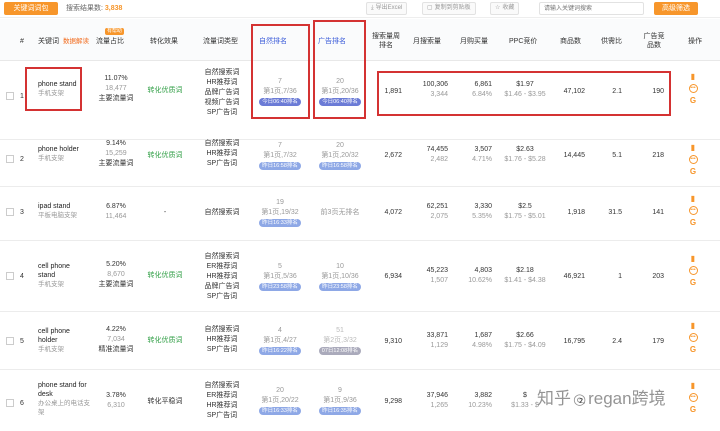  Describe the element at coordinates (525, 211) in the screenshot. I see `ppc-cell: $2.5 $1.75 - $5.01` at that location.